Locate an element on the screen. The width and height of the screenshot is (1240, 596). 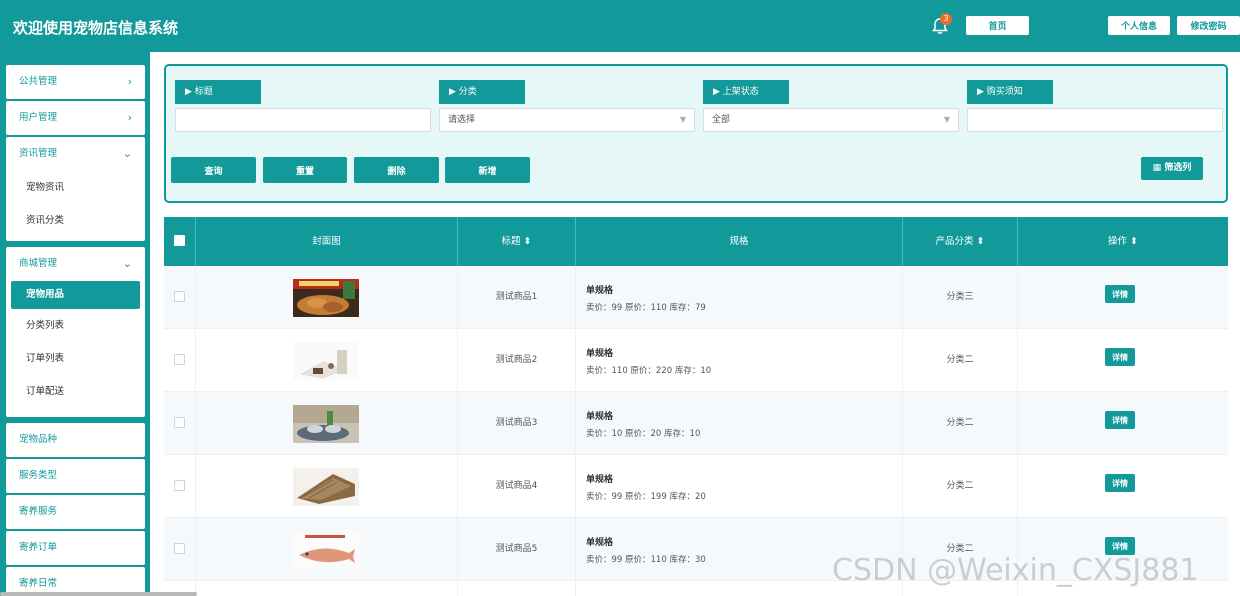
sidebar-subitem-category-list: 分类列表 is located at coordinates (75, 325).